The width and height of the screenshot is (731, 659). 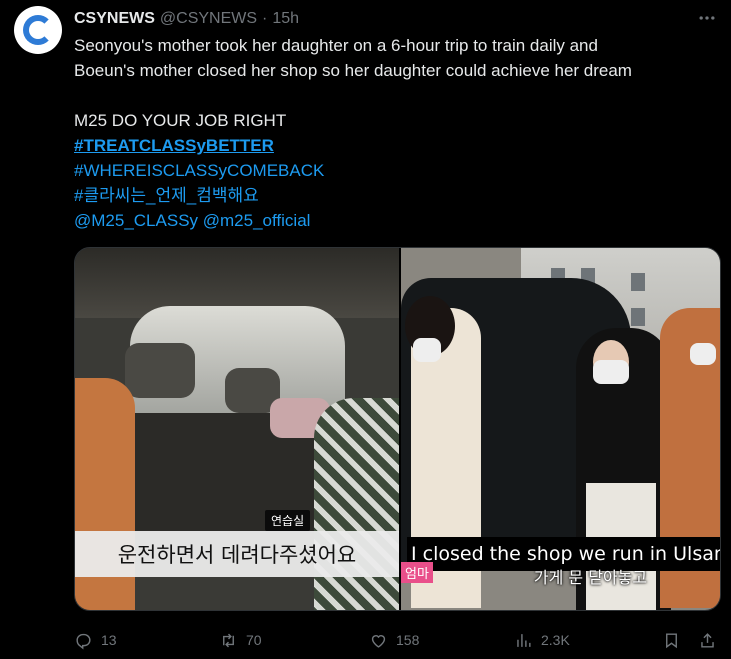 I want to click on speaker-tag: 엄마, so click(x=417, y=572).